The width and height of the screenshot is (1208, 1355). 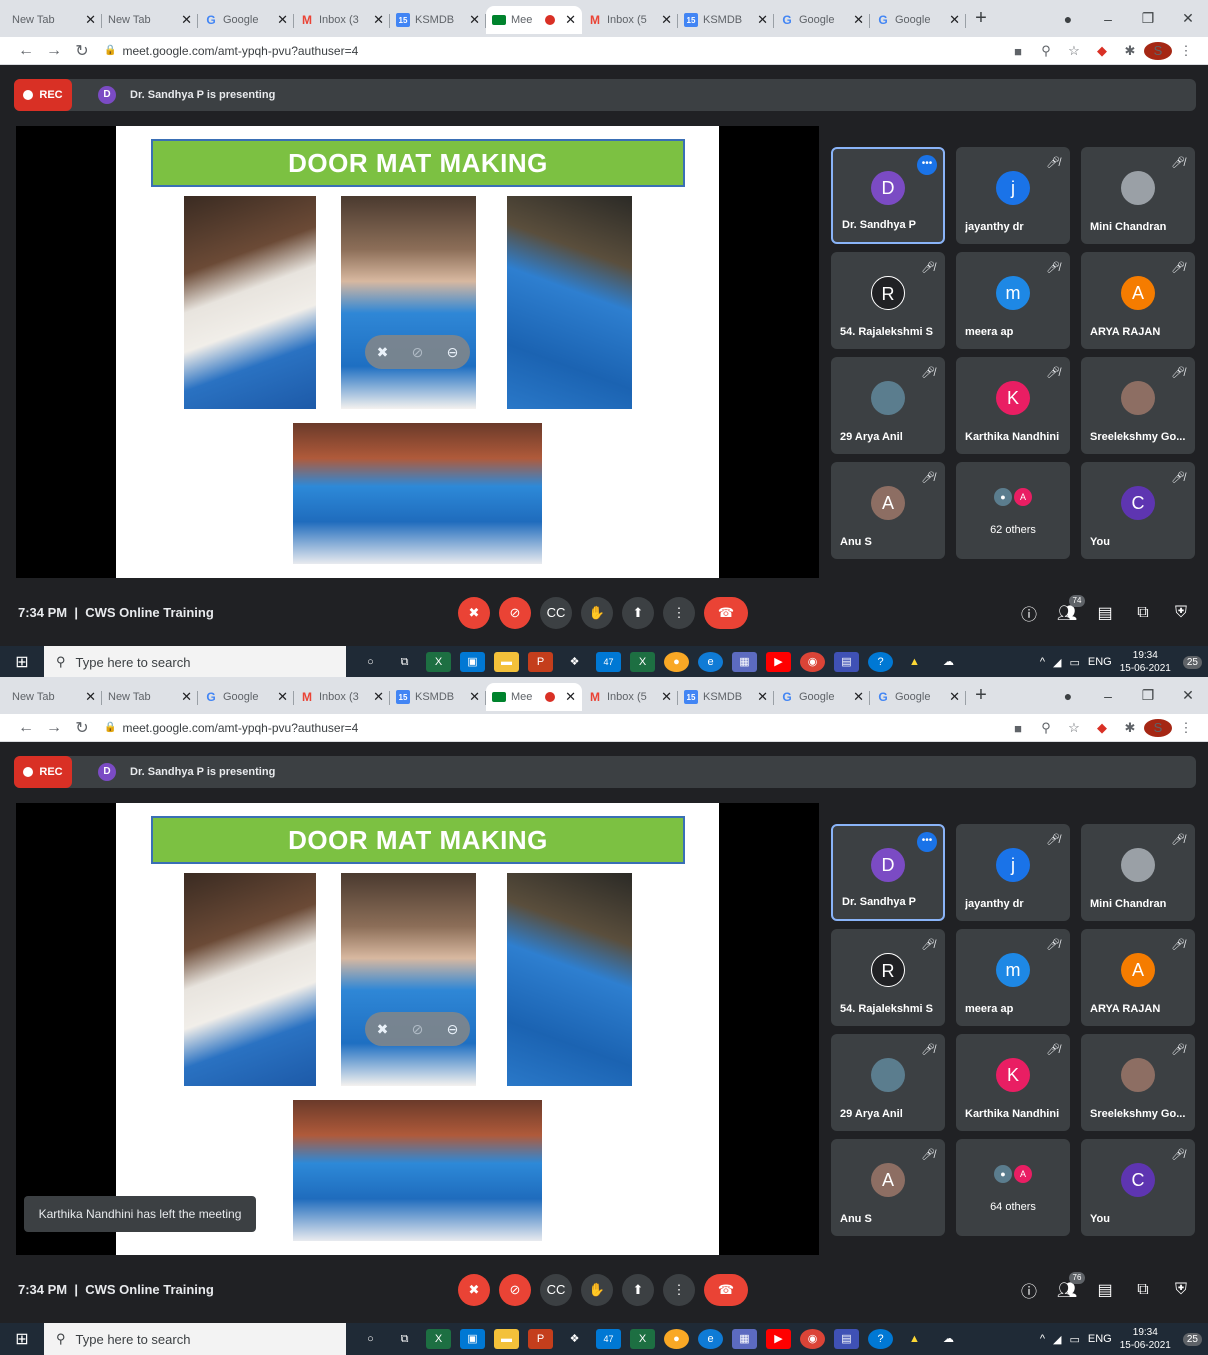 I want to click on raise-hand-button: ✋, so click(x=597, y=613).